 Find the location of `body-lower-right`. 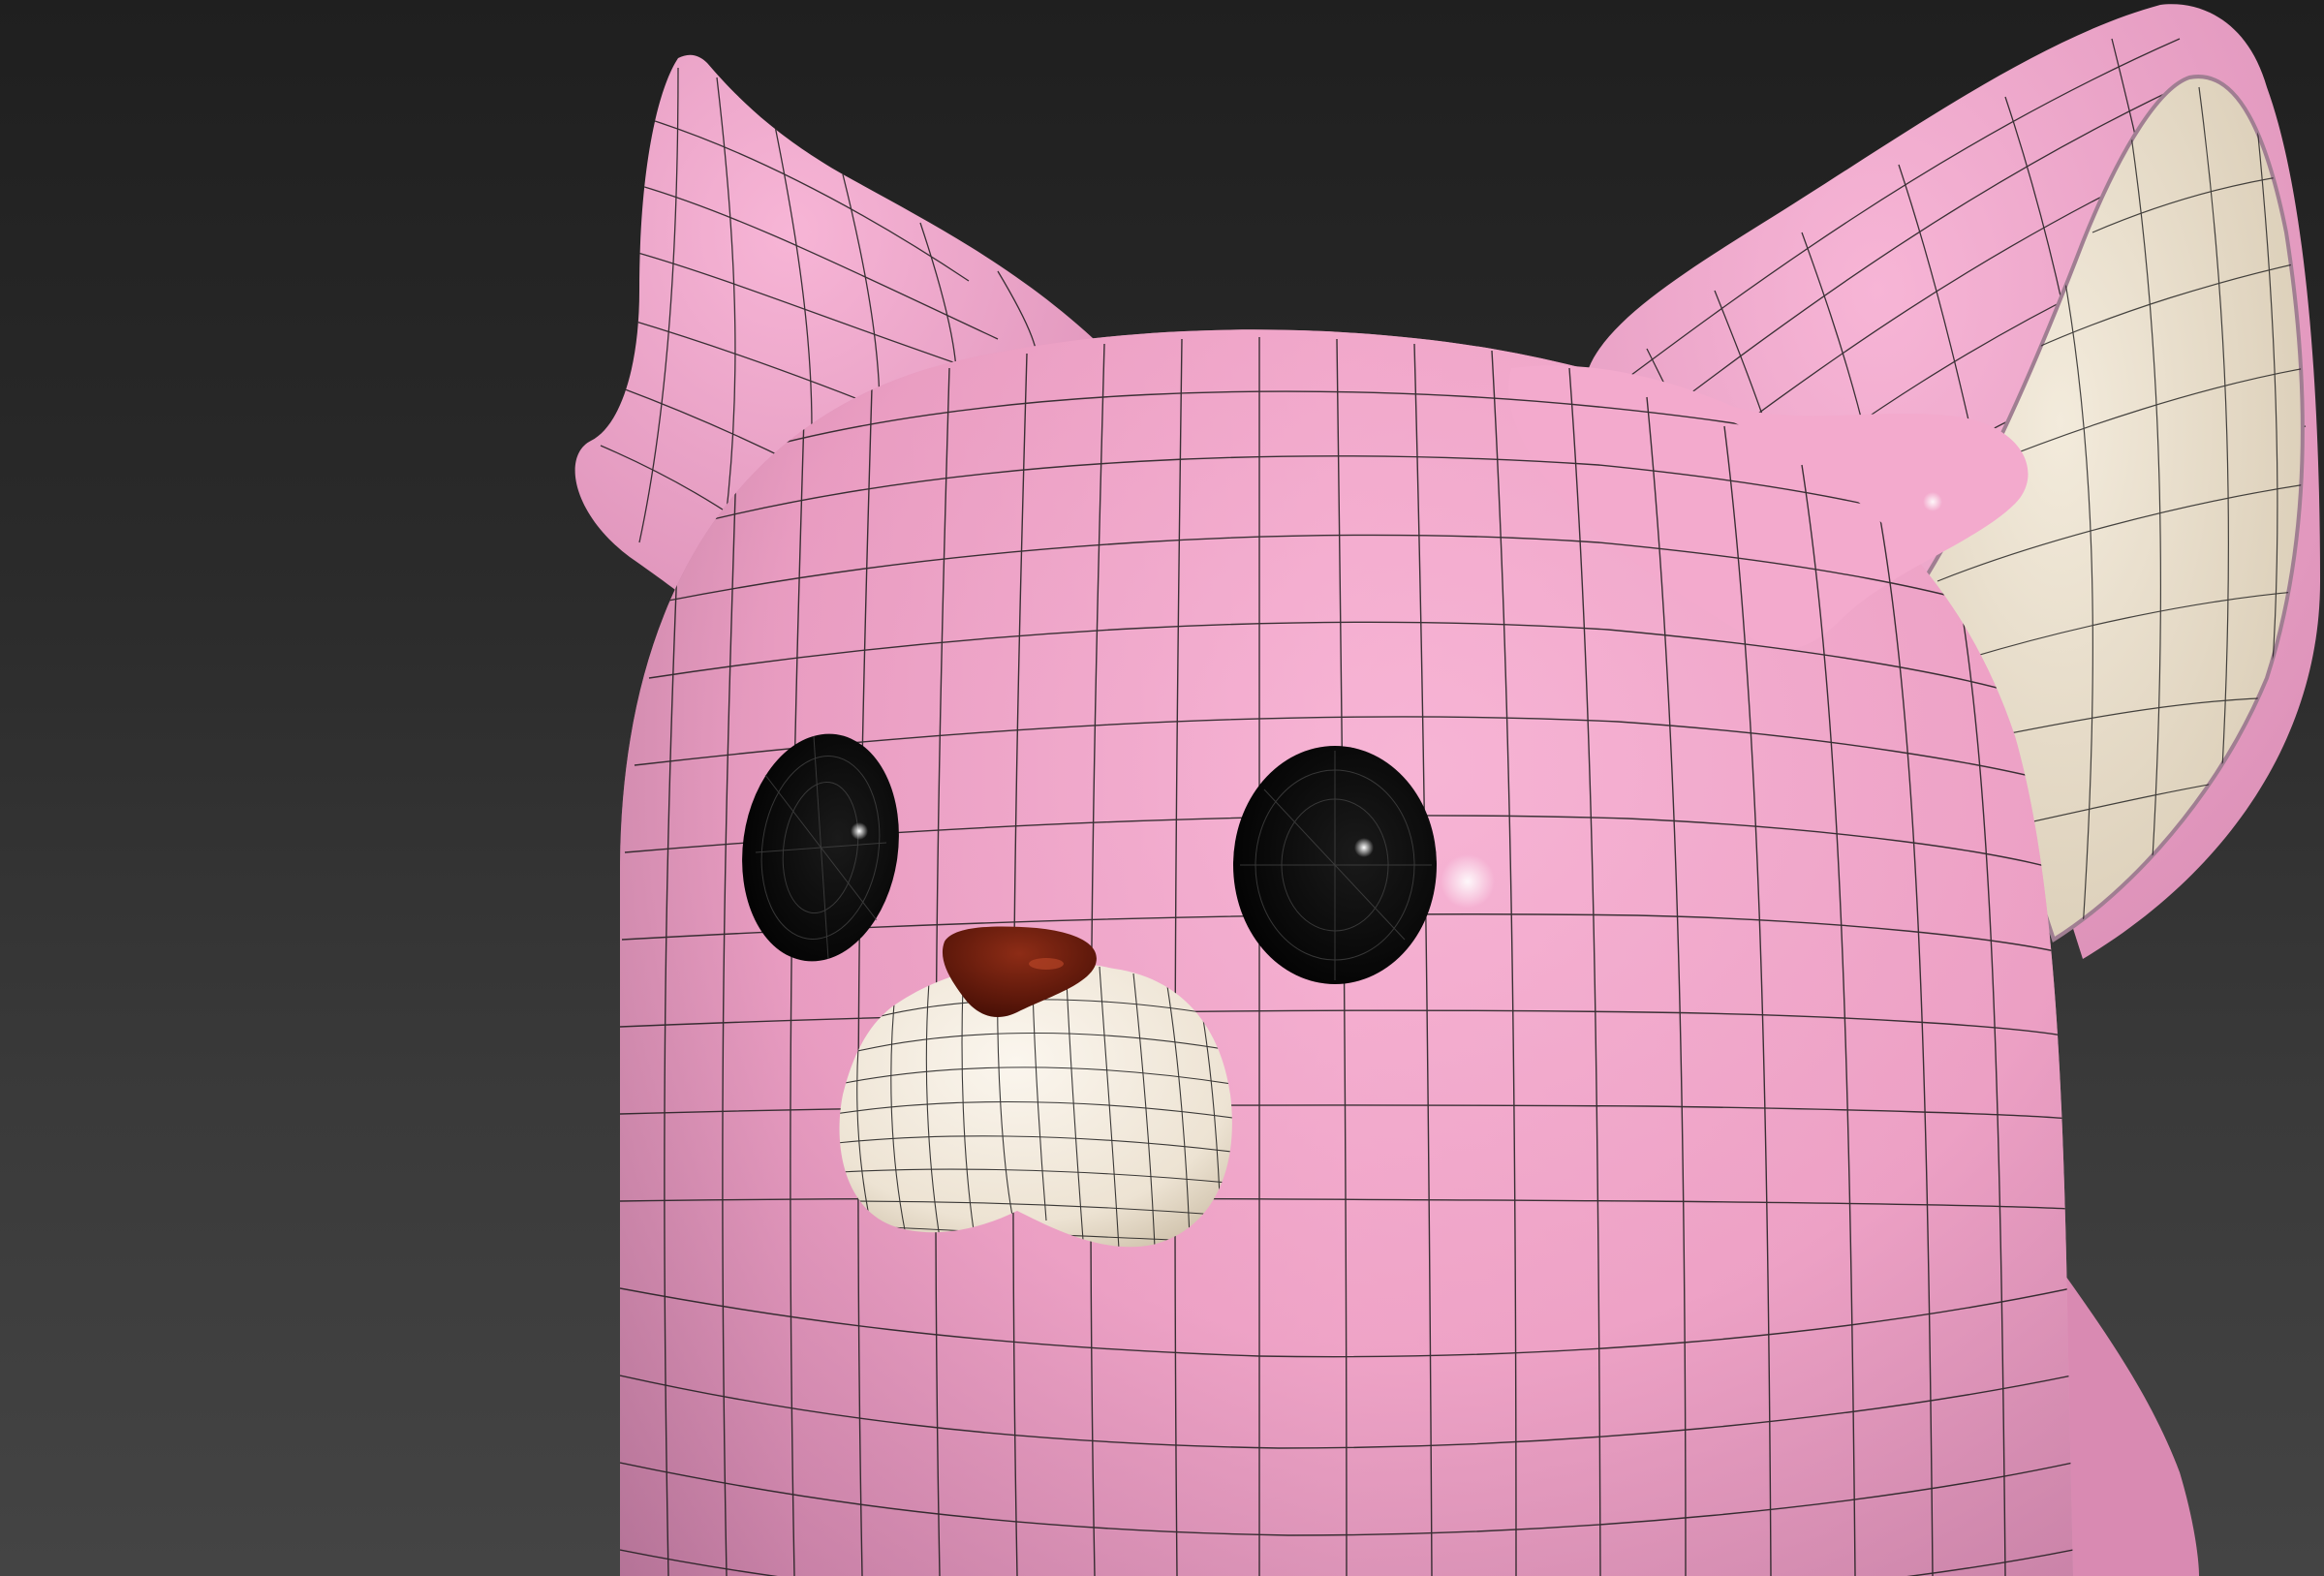

body-lower-right is located at coordinates (2126, 1417).